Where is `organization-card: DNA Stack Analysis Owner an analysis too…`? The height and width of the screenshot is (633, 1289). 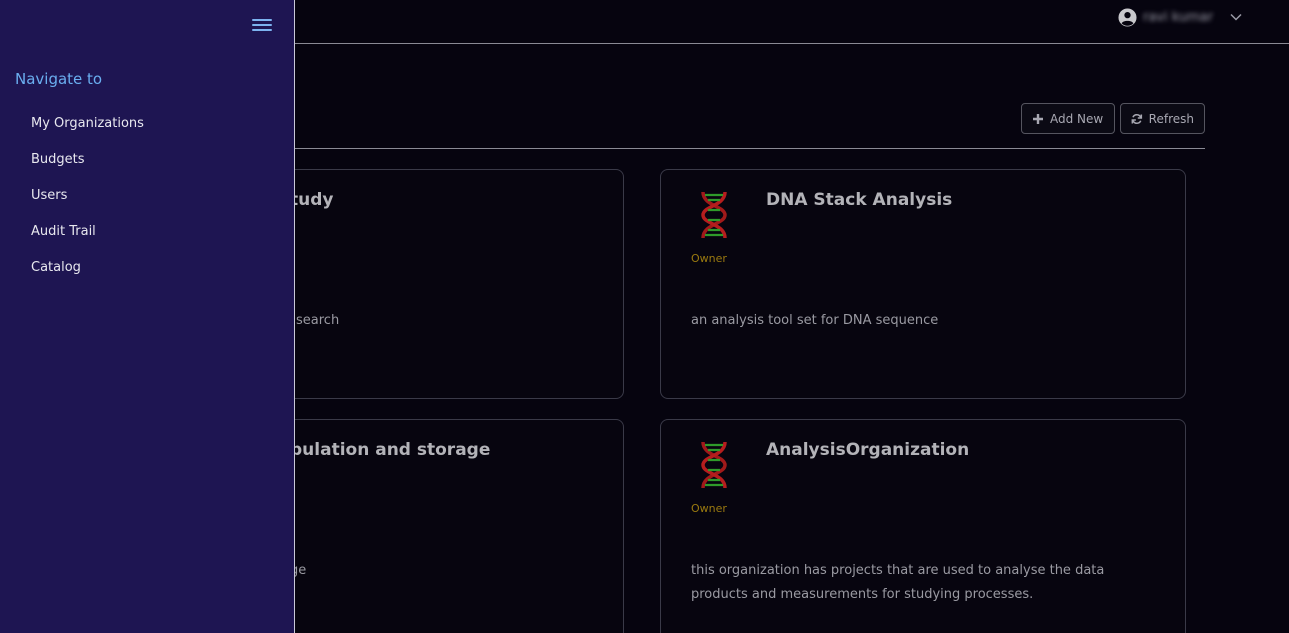 organization-card: DNA Stack Analysis Owner an analysis too… is located at coordinates (923, 284).